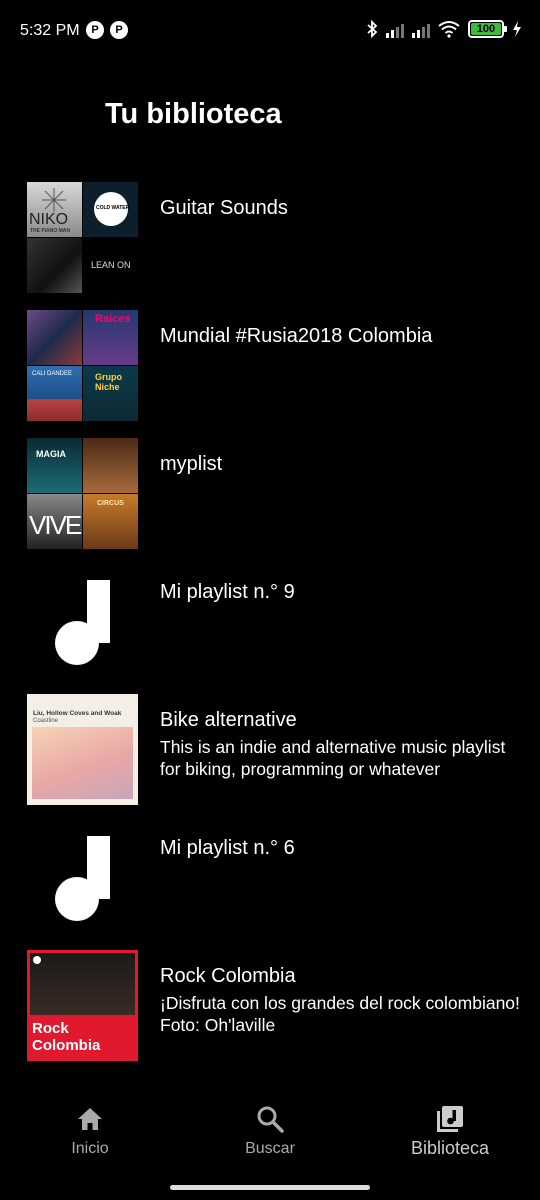  I want to click on nav-inicio: Inicio, so click(90, 1130).